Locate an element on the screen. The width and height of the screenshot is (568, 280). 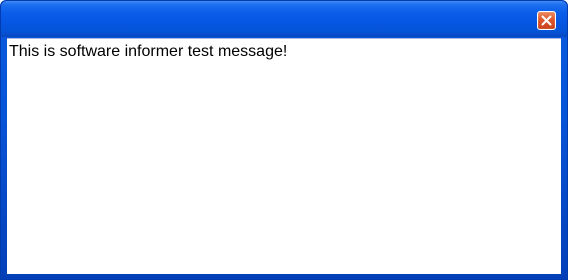
title-bar is located at coordinates (284, 19).